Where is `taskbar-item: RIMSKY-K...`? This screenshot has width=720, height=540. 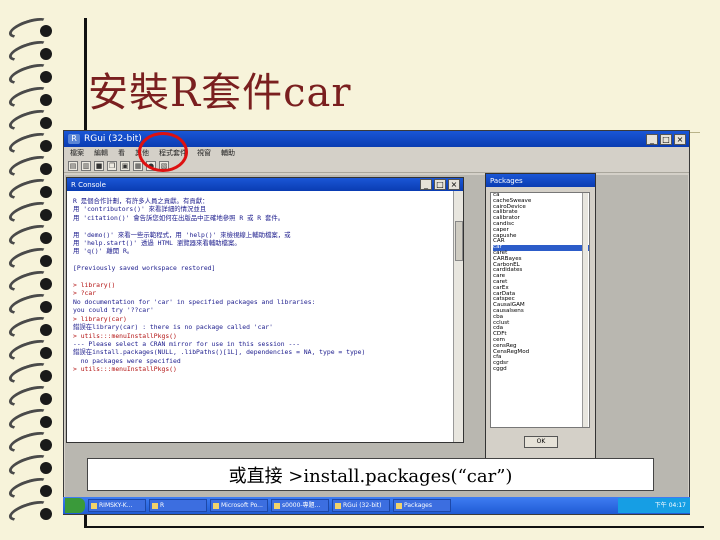
taskbar-item: RIMSKY-K... is located at coordinates (117, 505).